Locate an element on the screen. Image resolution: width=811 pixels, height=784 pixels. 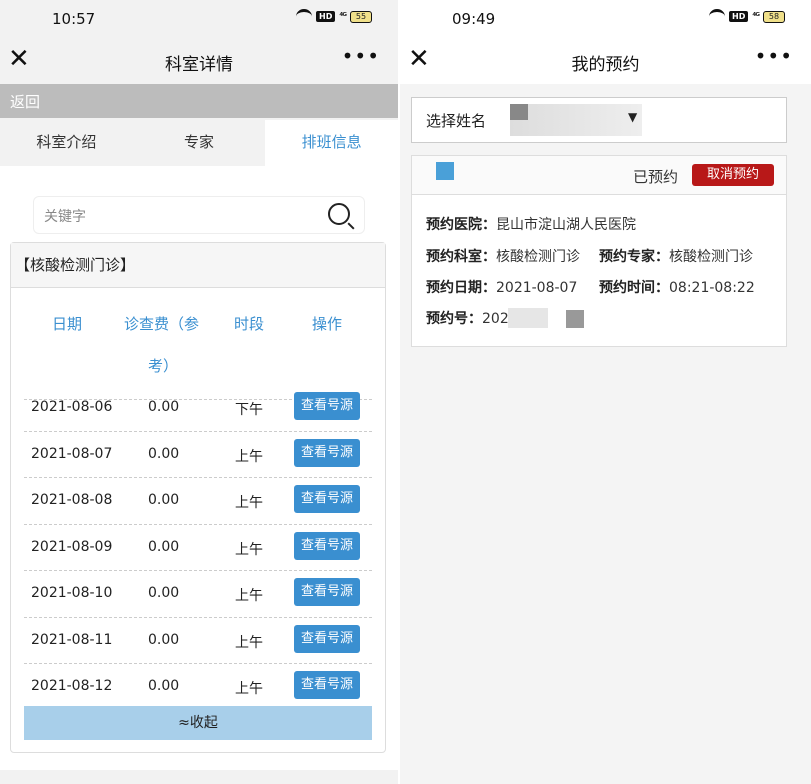
time-label: 预约时间： is located at coordinates (634, 288).